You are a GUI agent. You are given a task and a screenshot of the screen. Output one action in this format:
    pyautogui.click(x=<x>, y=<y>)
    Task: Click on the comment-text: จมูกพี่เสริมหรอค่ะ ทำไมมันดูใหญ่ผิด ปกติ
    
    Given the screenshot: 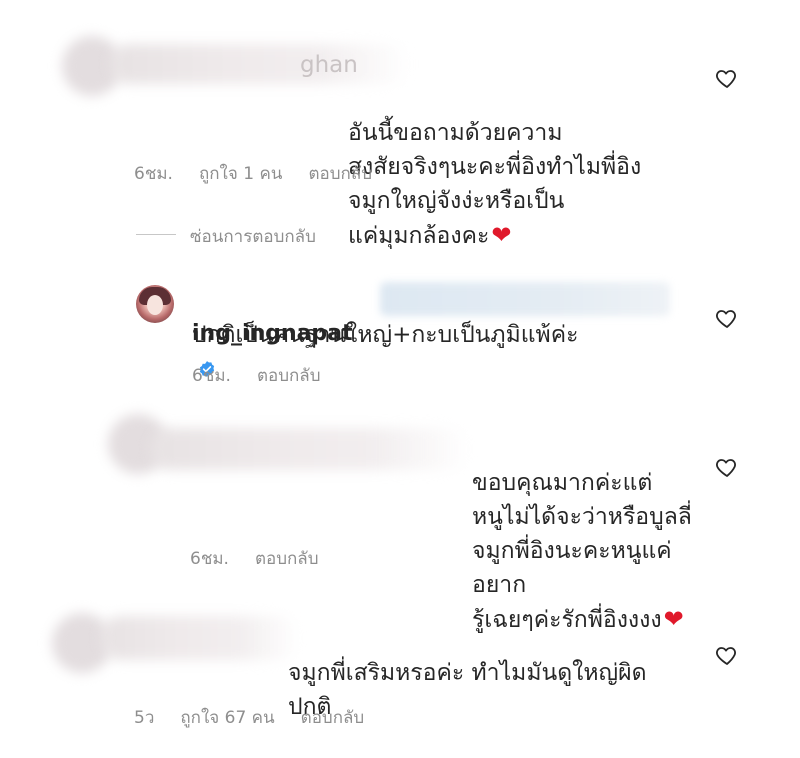 What is the action you would take?
    pyautogui.click(x=414, y=690)
    